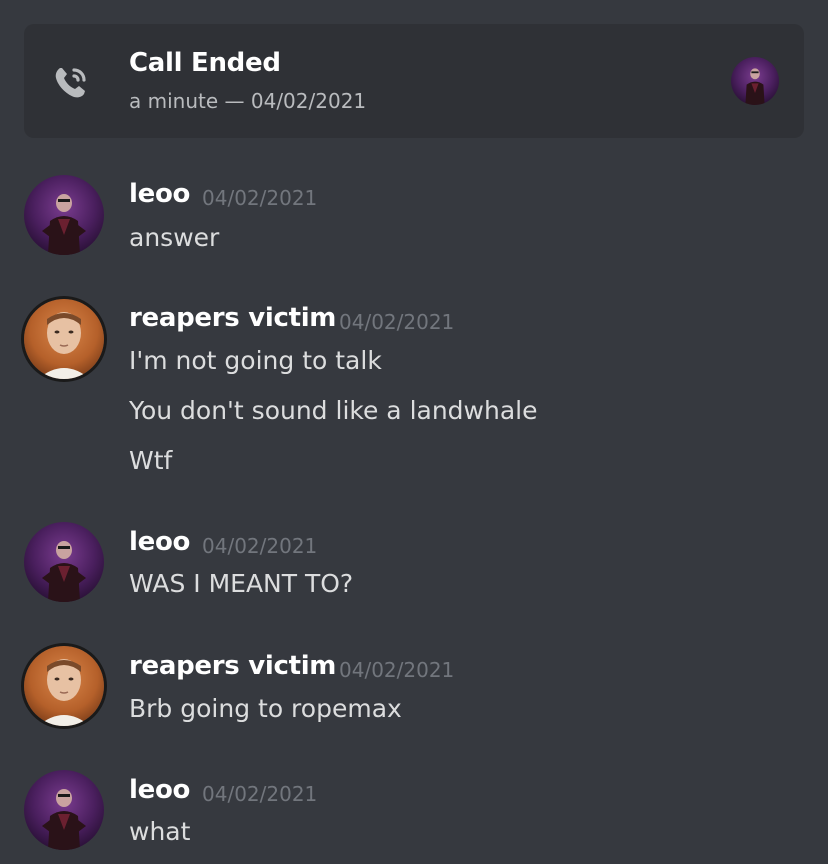 The image size is (828, 864). Describe the element at coordinates (174, 237) in the screenshot. I see `message-text: answer` at that location.